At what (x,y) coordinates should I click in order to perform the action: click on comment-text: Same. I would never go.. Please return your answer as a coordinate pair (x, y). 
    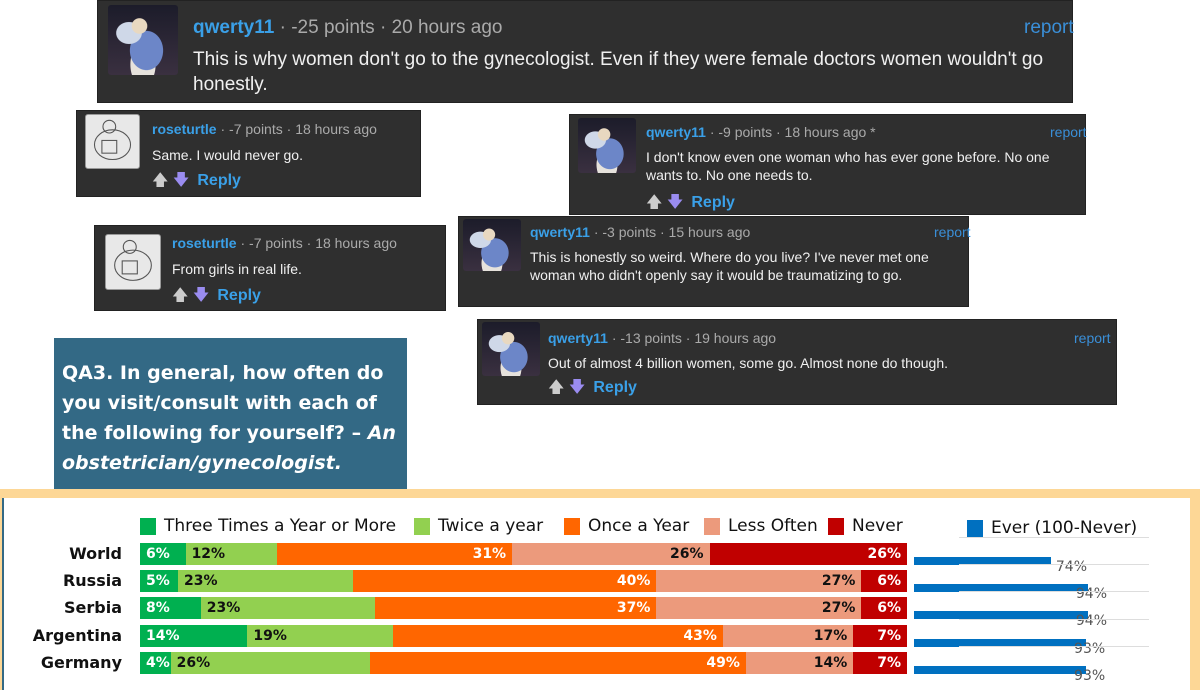
    Looking at the image, I should click on (227, 155).